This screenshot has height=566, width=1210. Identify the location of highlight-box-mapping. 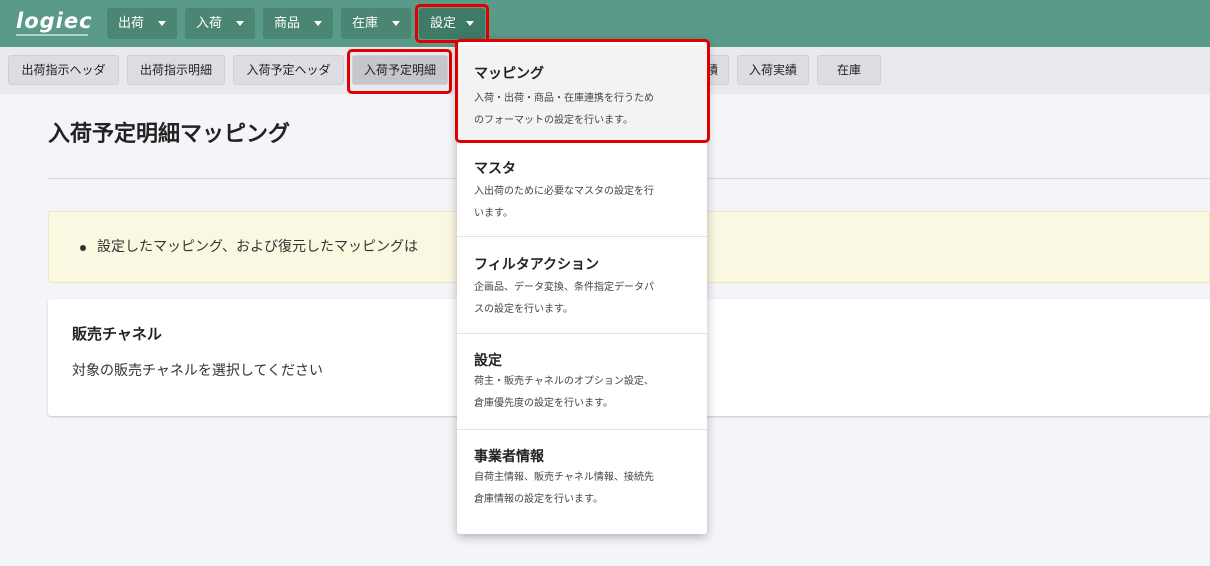
(582, 91).